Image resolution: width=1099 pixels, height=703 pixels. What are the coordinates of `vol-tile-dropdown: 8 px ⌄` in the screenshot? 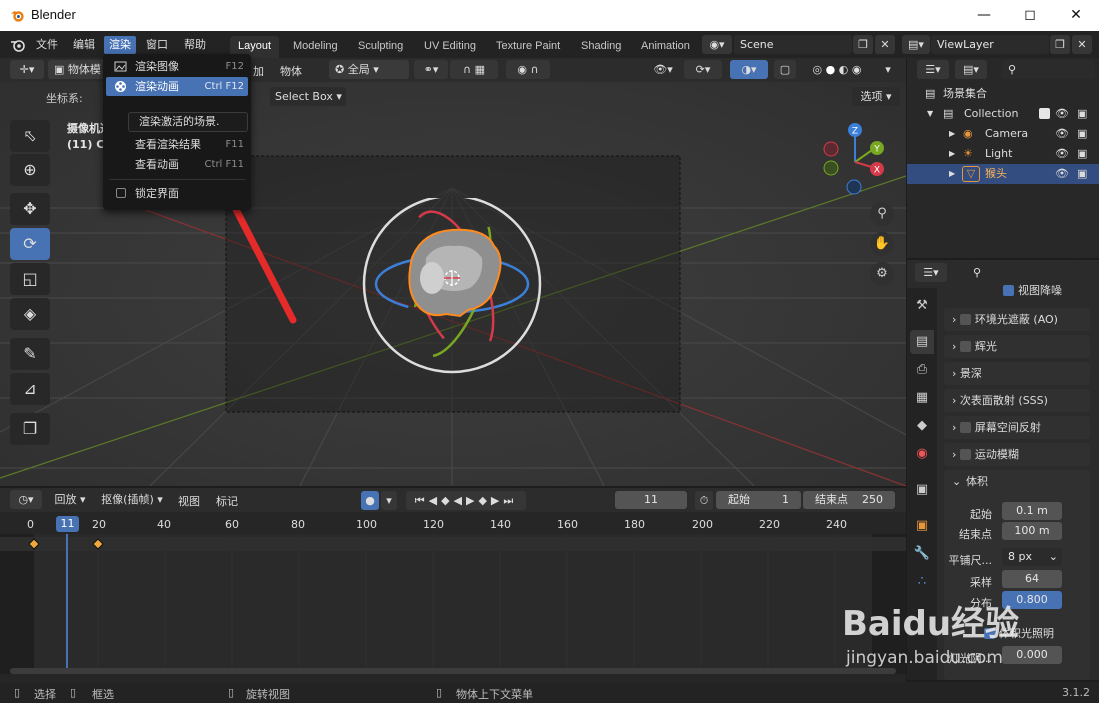 It's located at (1032, 557).